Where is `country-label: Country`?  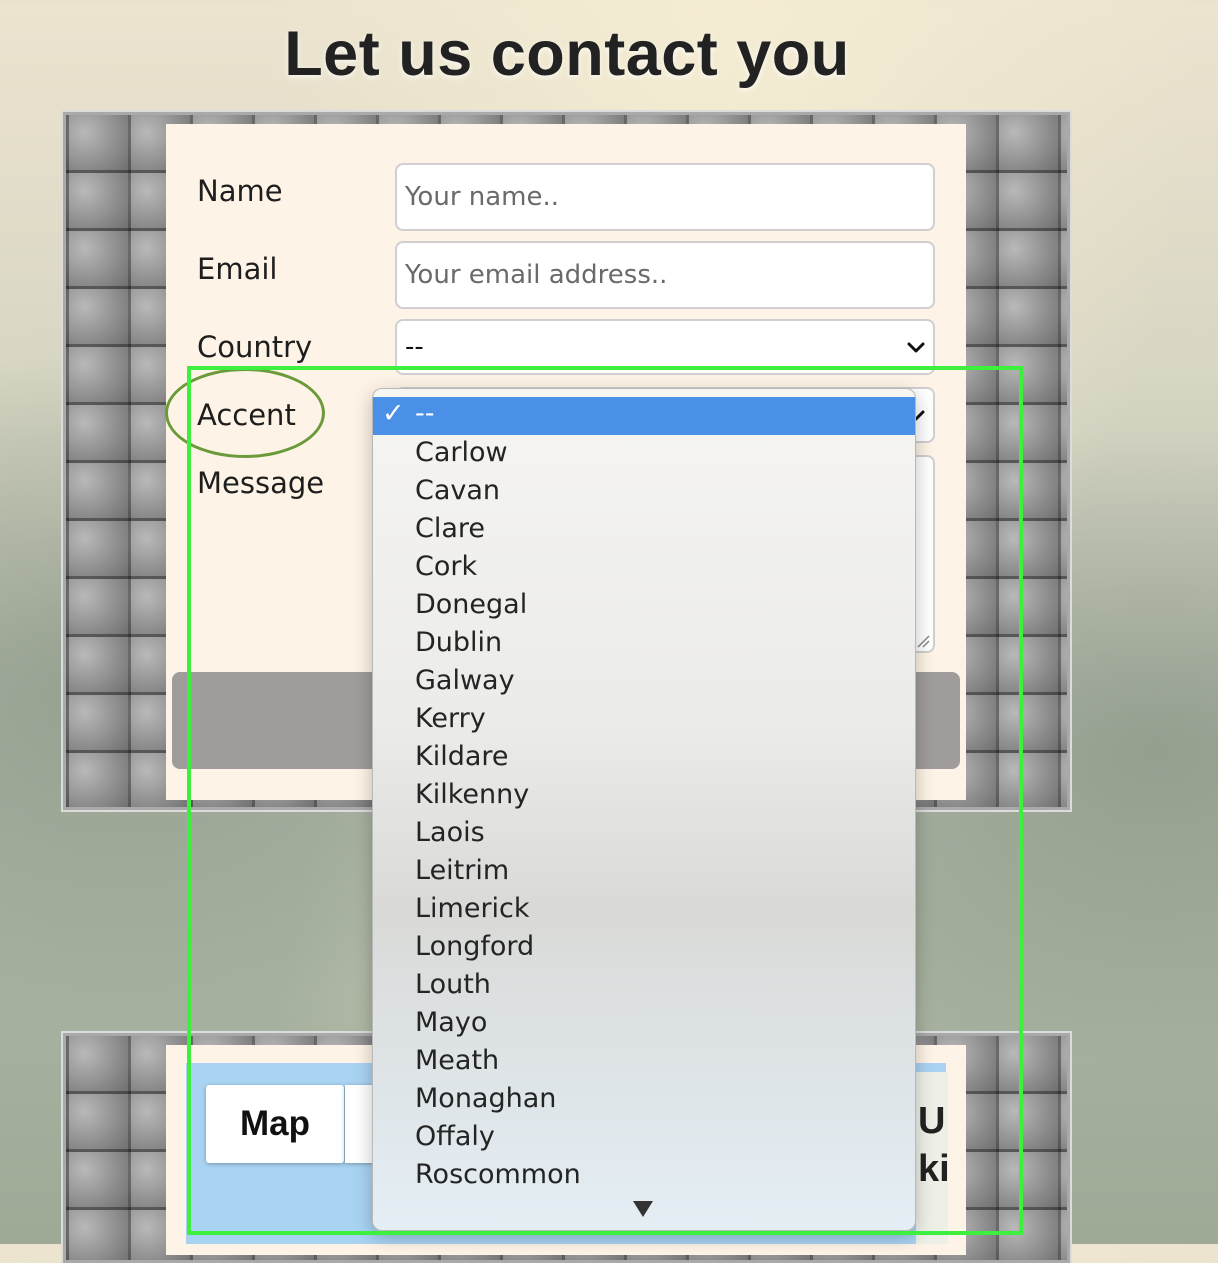
country-label: Country is located at coordinates (255, 347).